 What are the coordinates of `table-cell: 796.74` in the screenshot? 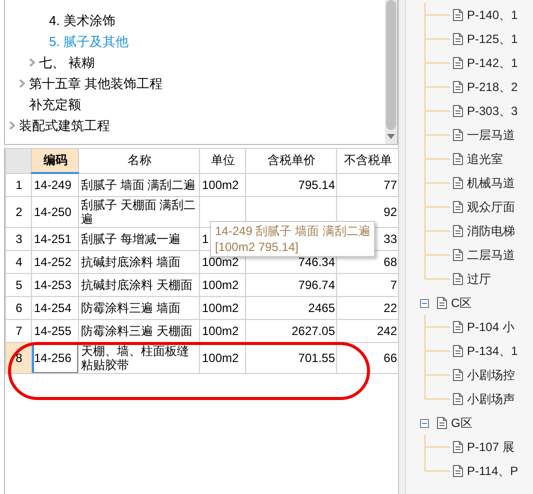 It's located at (291, 285).